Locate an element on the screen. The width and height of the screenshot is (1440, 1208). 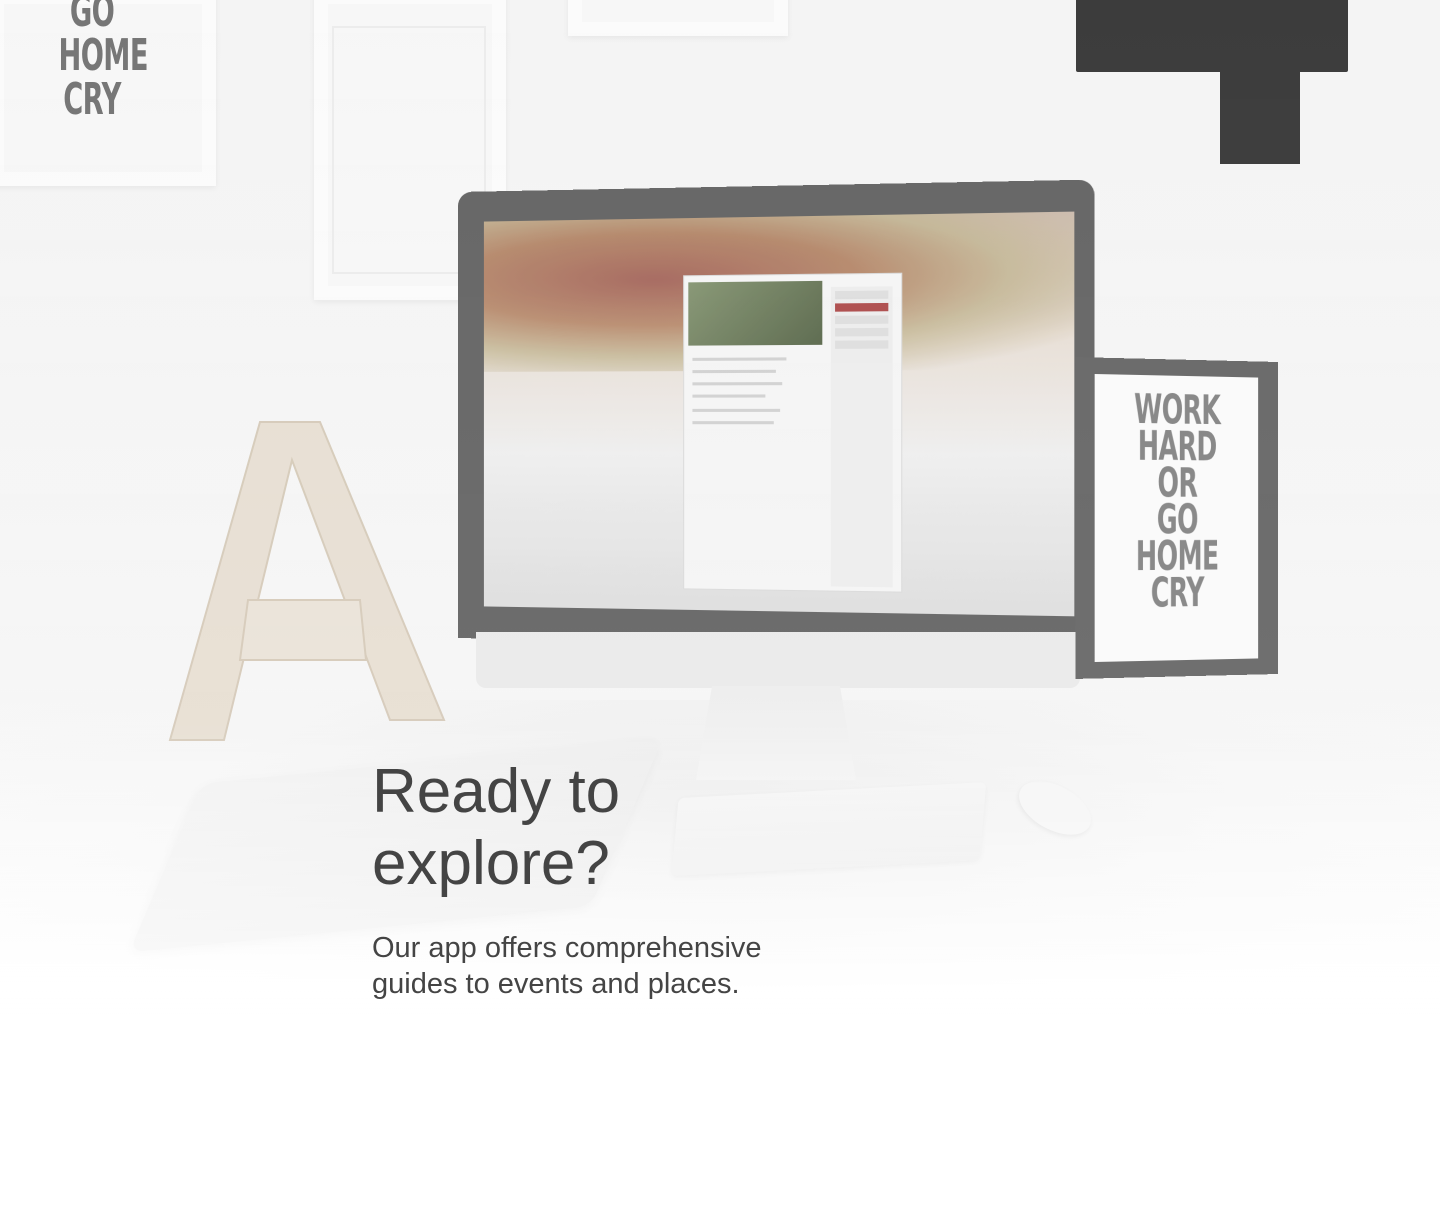
website-page is located at coordinates (793, 432).